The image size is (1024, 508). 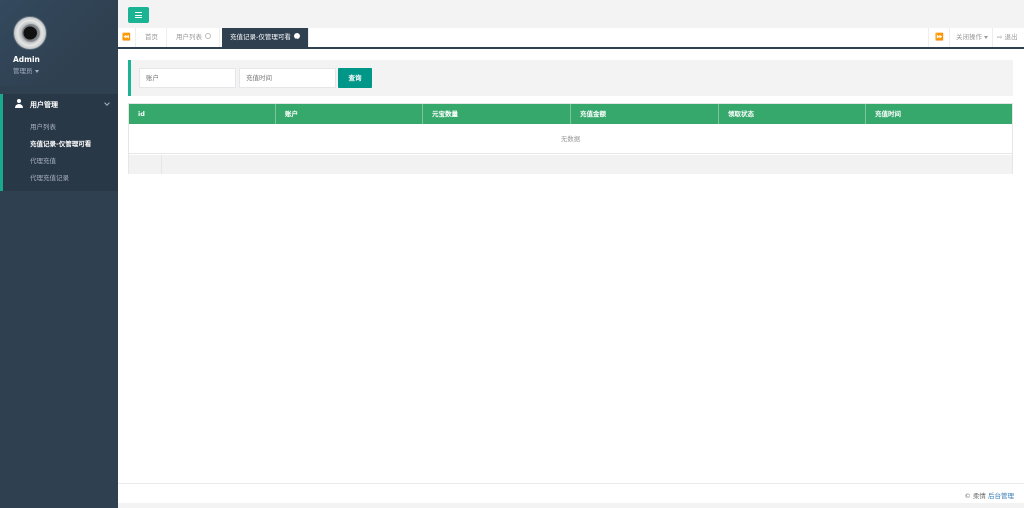 What do you see at coordinates (571, 505) in the screenshot?
I see `bottom-strip` at bounding box center [571, 505].